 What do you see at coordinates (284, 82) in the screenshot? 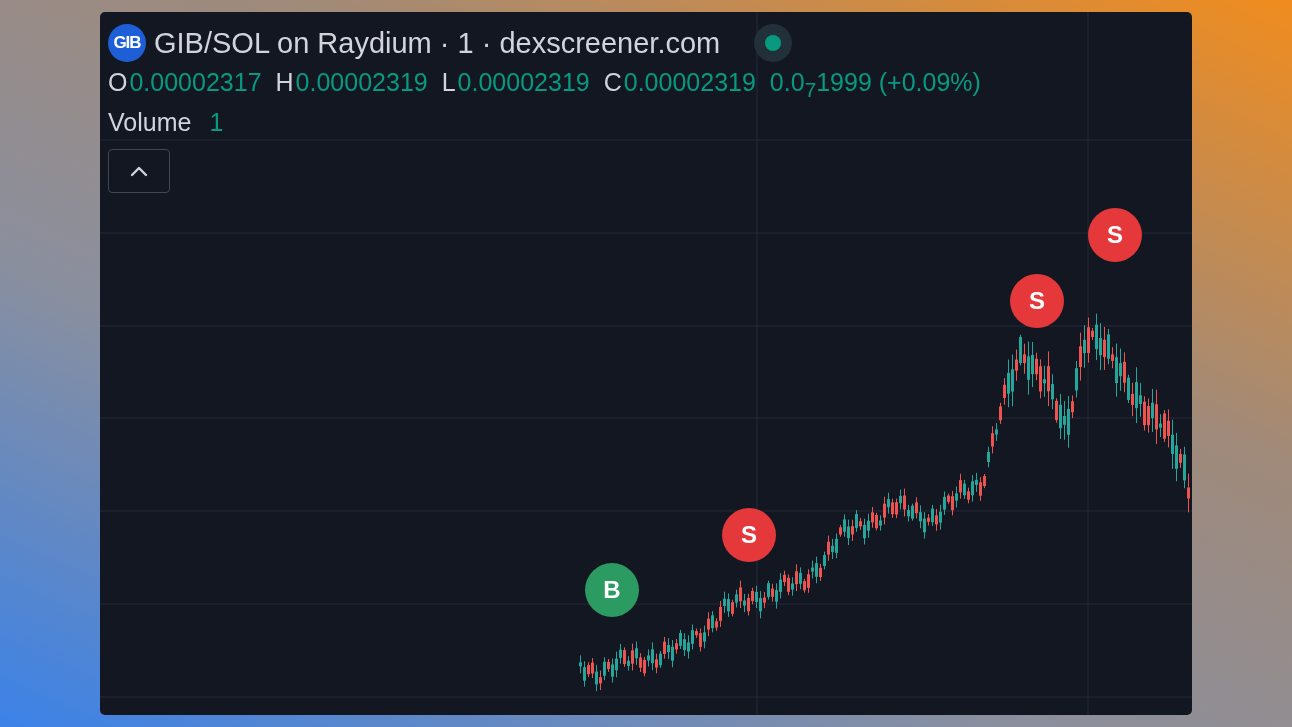
I see `ohlc-label: H` at bounding box center [284, 82].